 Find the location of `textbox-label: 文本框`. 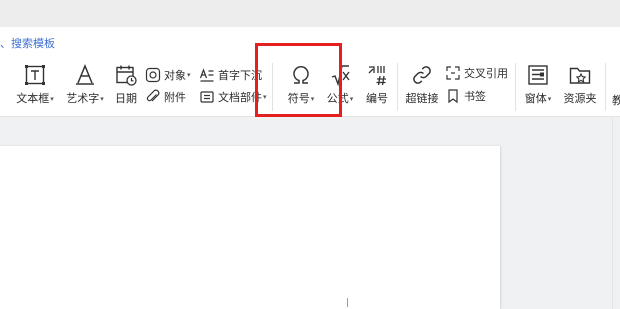

textbox-label: 文本框 is located at coordinates (33, 98).